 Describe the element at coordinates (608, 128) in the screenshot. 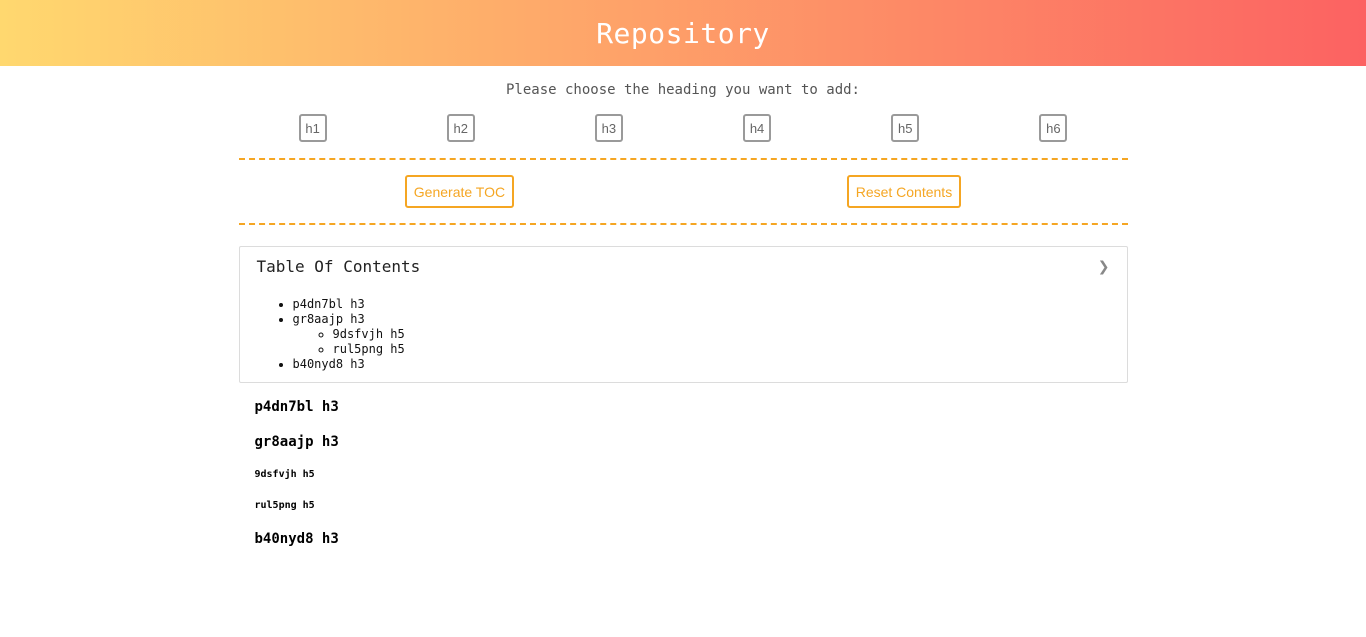

I see `add-h3-button: h3` at that location.